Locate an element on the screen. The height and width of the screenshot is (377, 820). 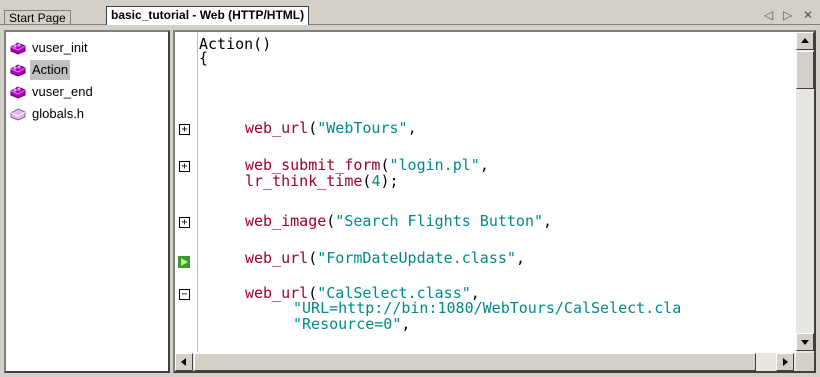
horizontal-scrollbar is located at coordinates (485, 362).